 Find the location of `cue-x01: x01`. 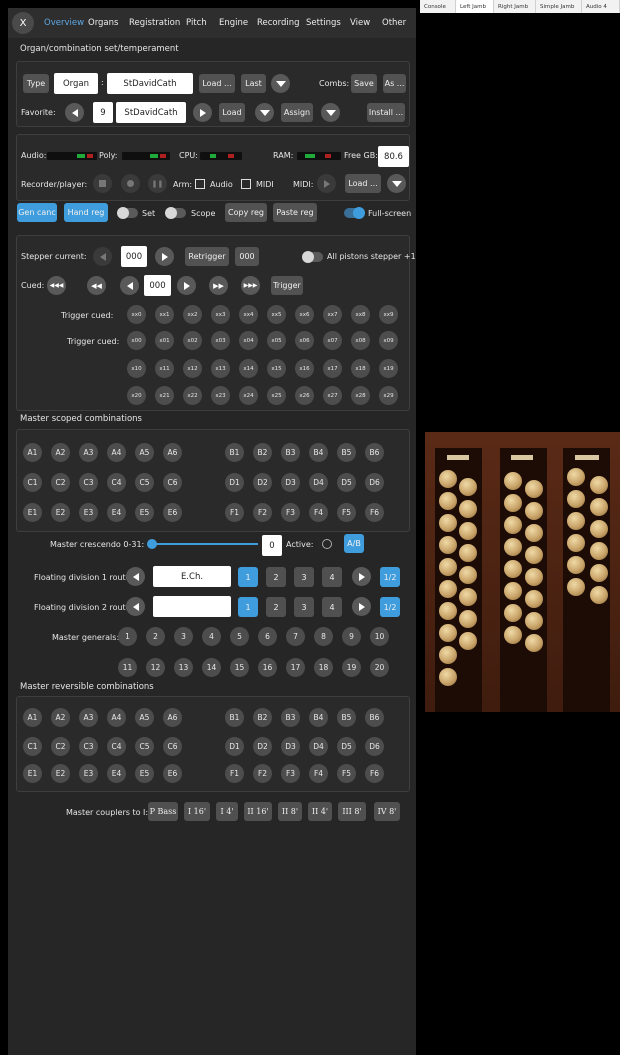

cue-x01: x01 is located at coordinates (164, 340).